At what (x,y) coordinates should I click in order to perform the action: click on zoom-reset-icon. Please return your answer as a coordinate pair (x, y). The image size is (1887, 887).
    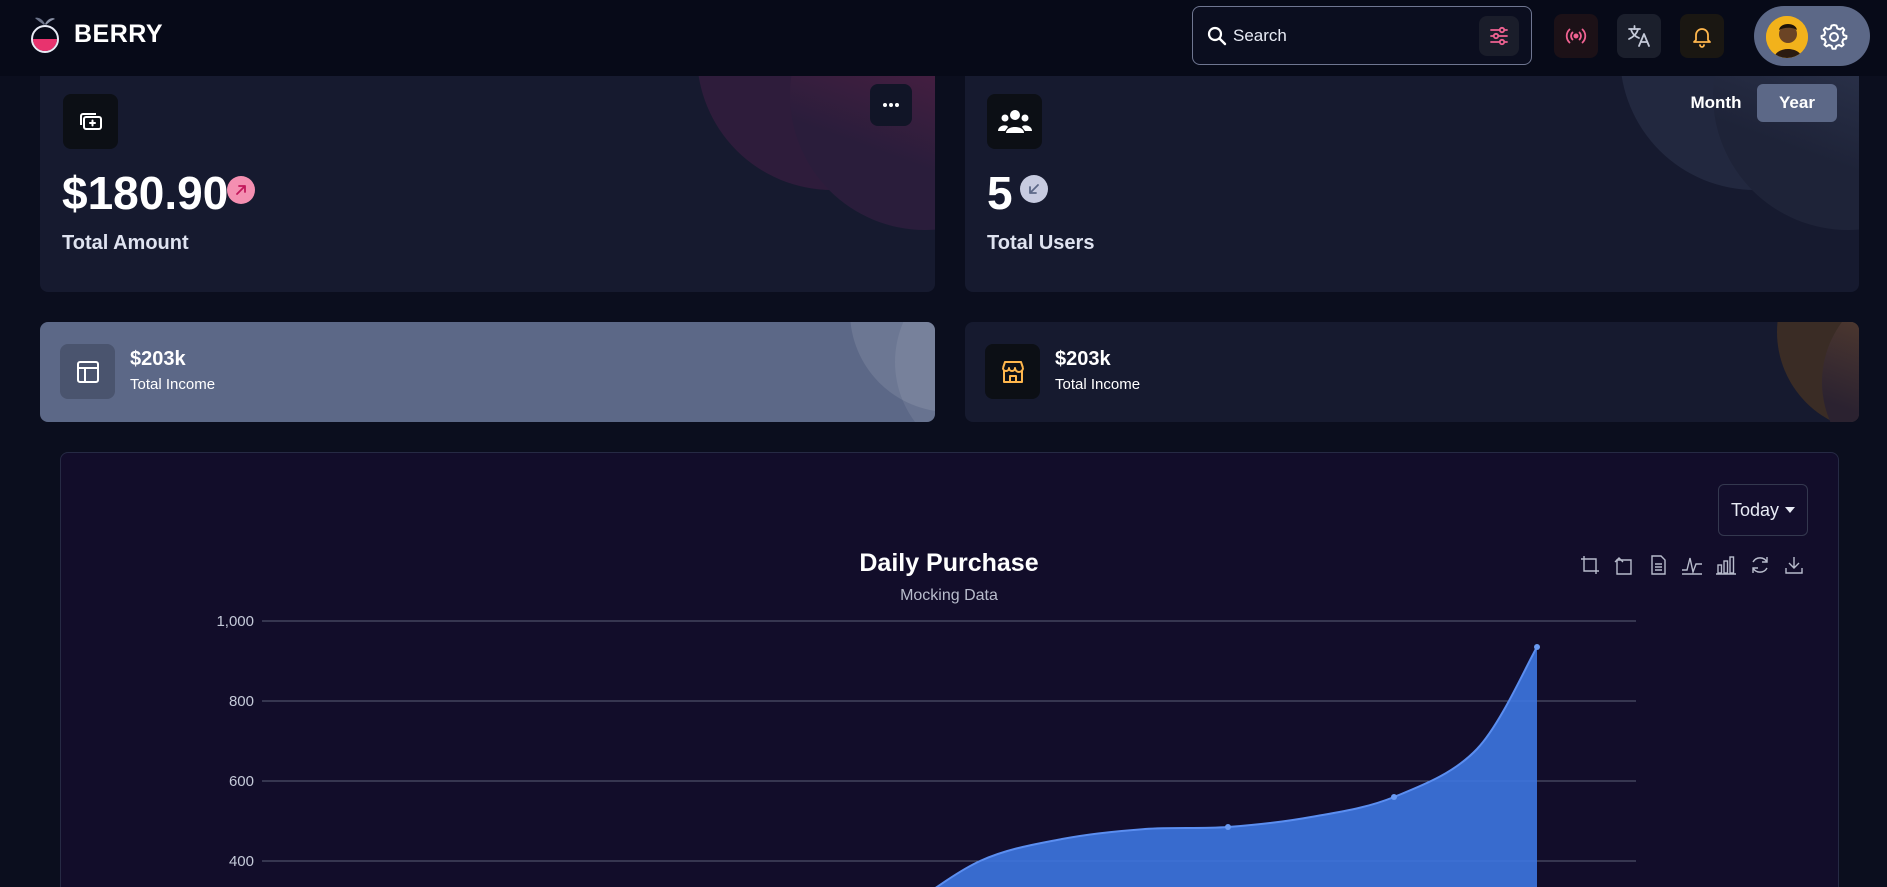
    Looking at the image, I should click on (1624, 565).